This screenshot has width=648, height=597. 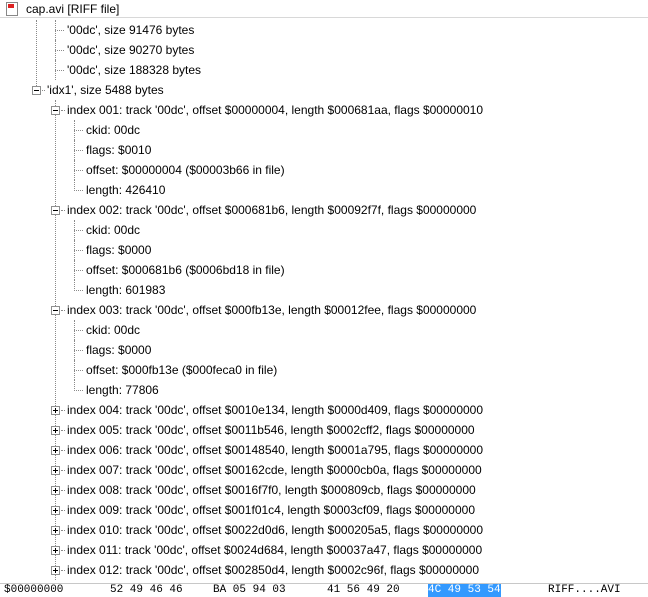 What do you see at coordinates (119, 150) in the screenshot?
I see `tree-node-label: flags: $0010` at bounding box center [119, 150].